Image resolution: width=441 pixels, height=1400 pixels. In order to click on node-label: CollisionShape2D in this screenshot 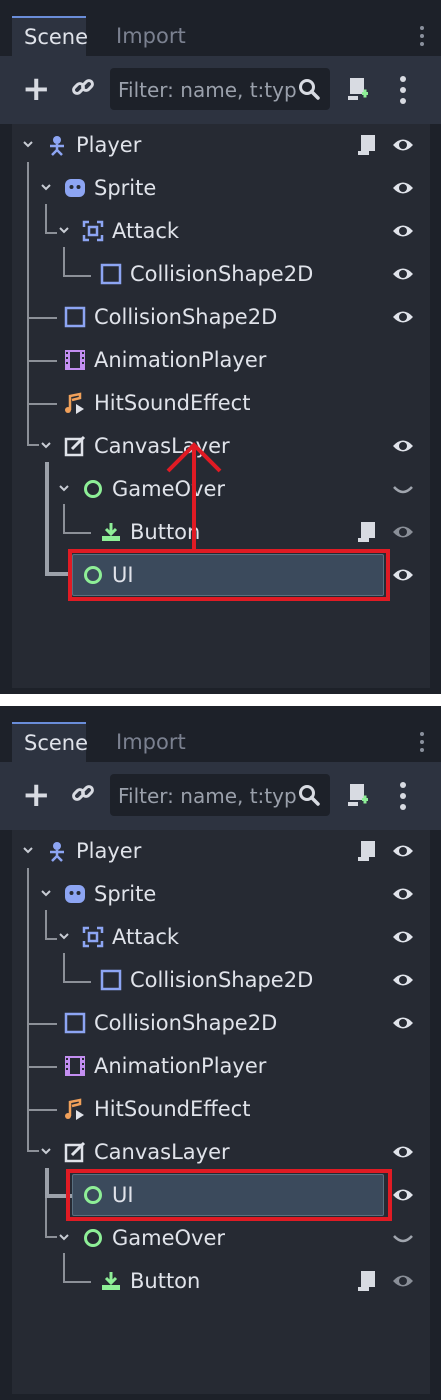, I will do `click(222, 274)`.